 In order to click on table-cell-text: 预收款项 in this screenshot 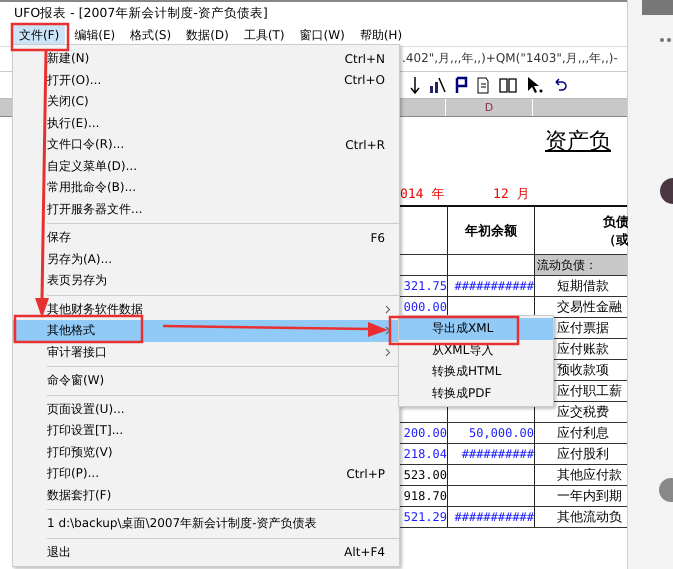, I will do `click(583, 371)`.